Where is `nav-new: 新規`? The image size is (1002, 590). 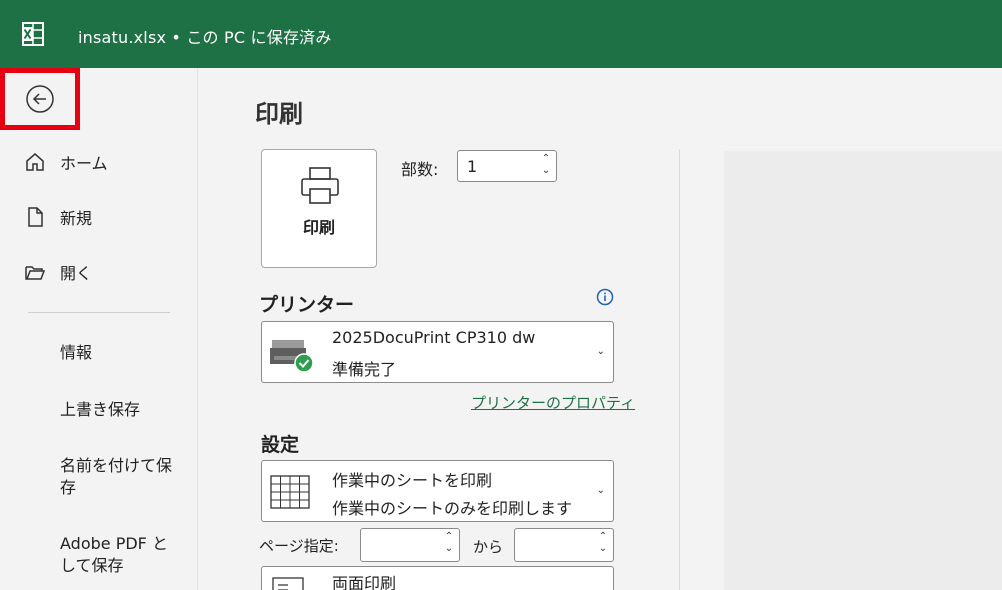
nav-new: 新規 is located at coordinates (99, 217).